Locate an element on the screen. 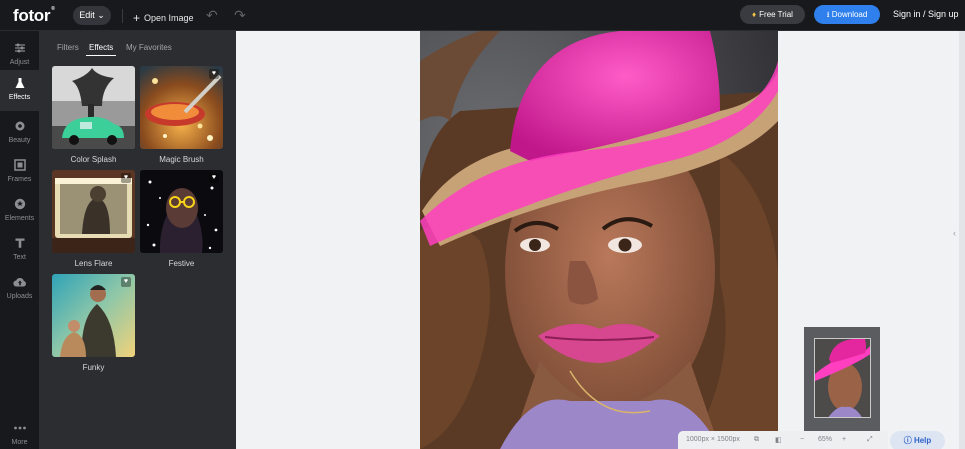  fotor-logo: fotor® is located at coordinates (34, 16).